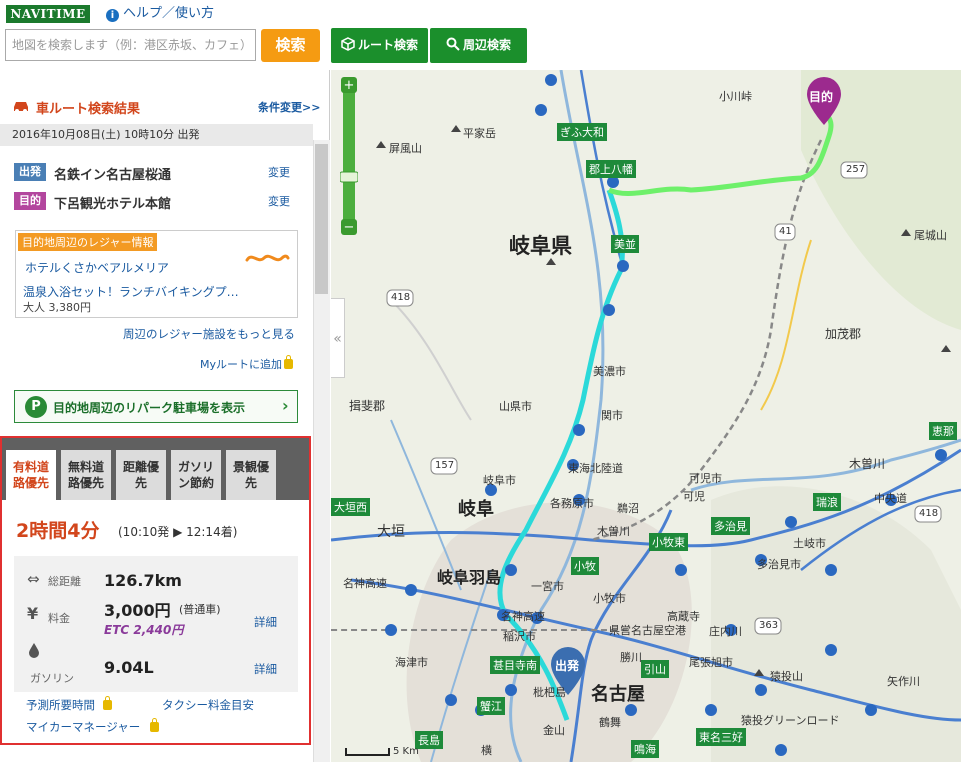  I want to click on map-label: 屏風山, so click(405, 148).